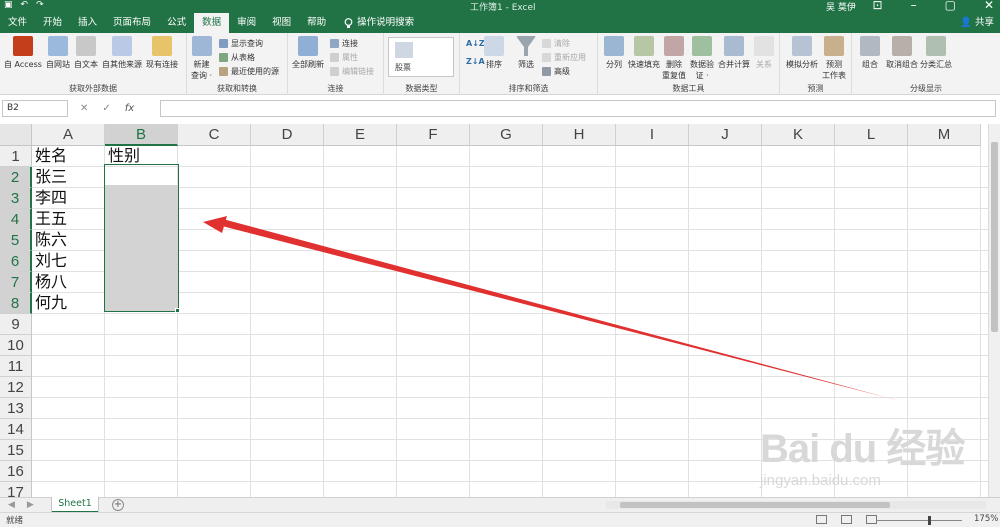 The width and height of the screenshot is (1000, 527). What do you see at coordinates (246, 23) in the screenshot?
I see `tab-review: 审阅` at bounding box center [246, 23].